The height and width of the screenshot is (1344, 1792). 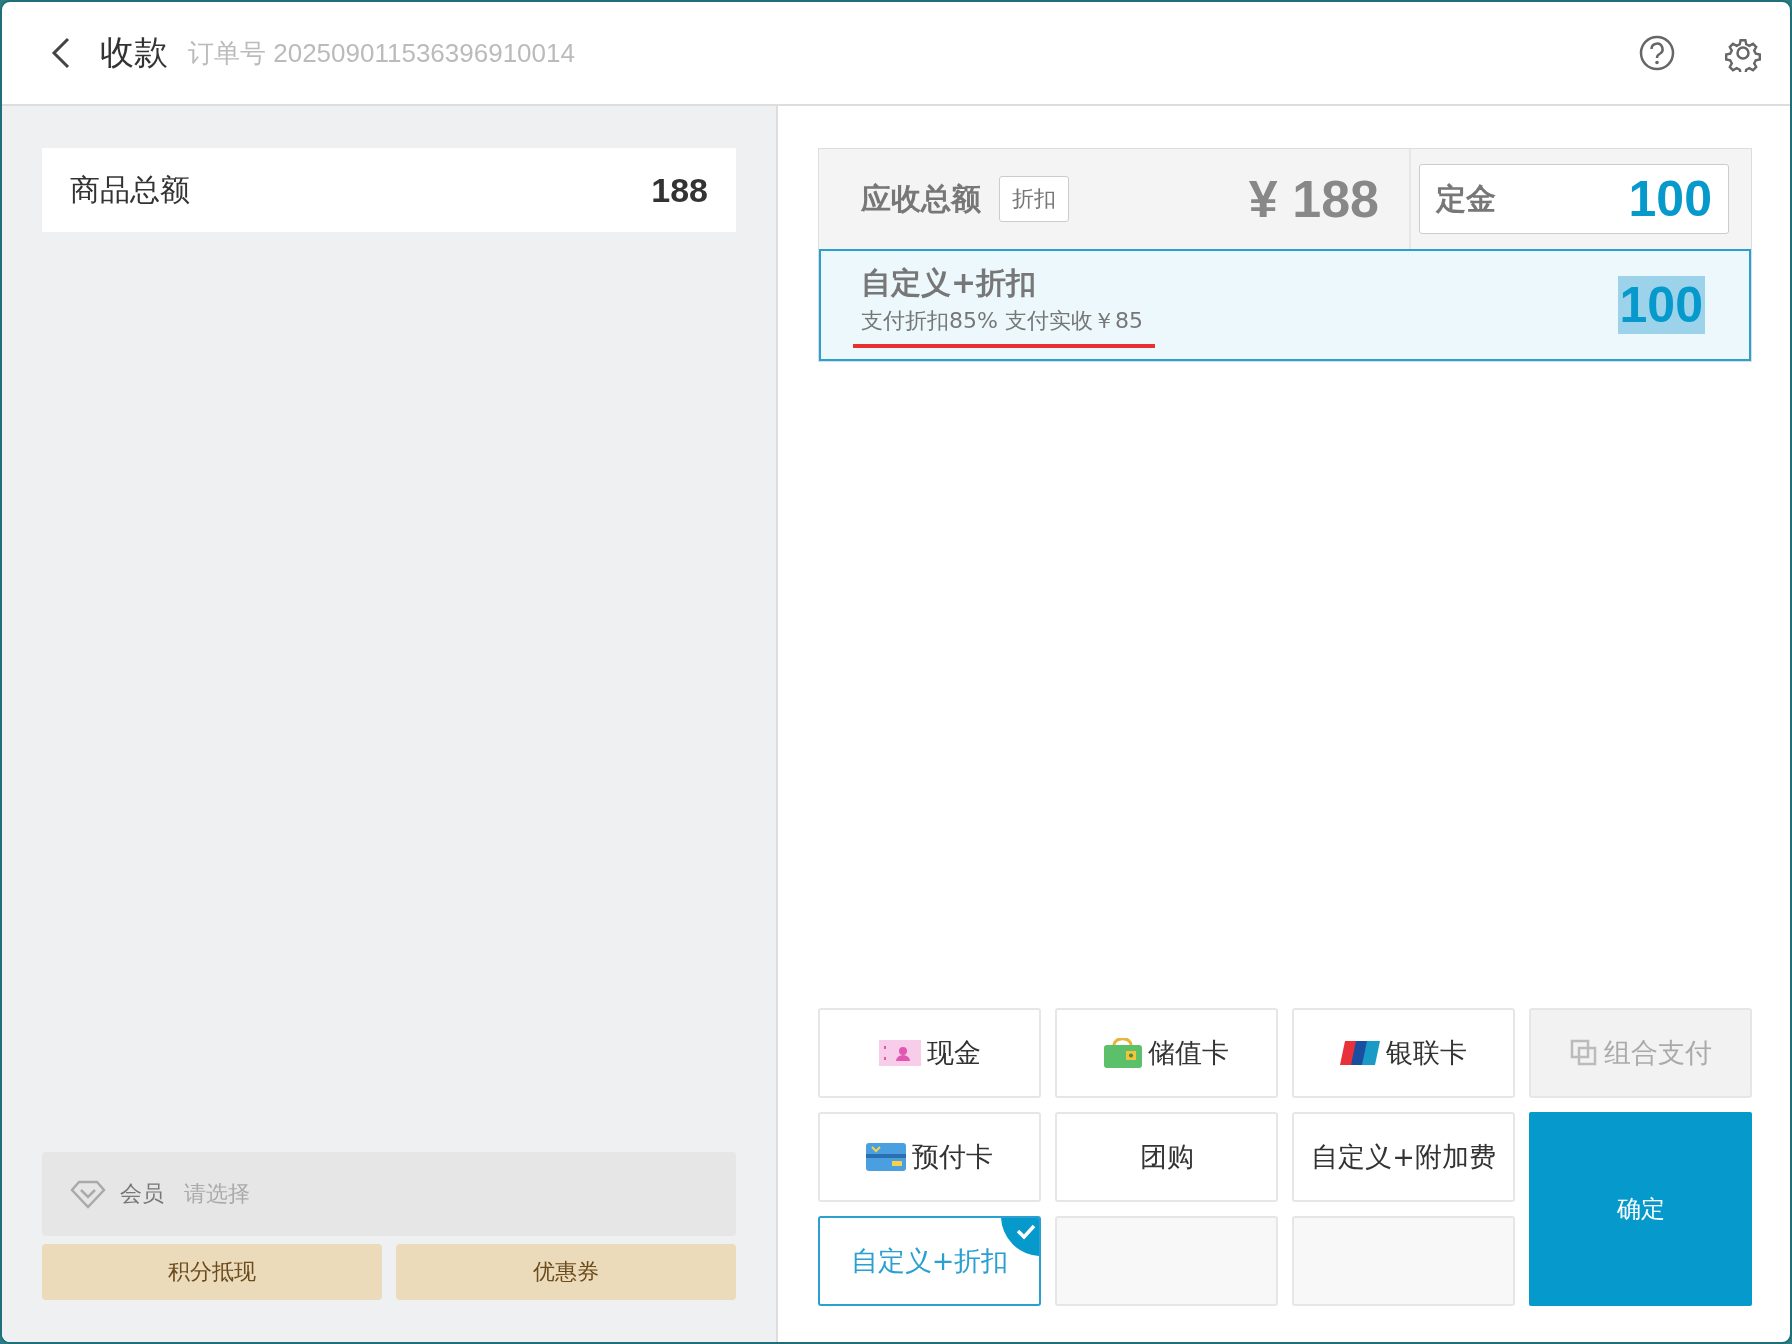 I want to click on tile-label: 现金, so click(x=953, y=1053).